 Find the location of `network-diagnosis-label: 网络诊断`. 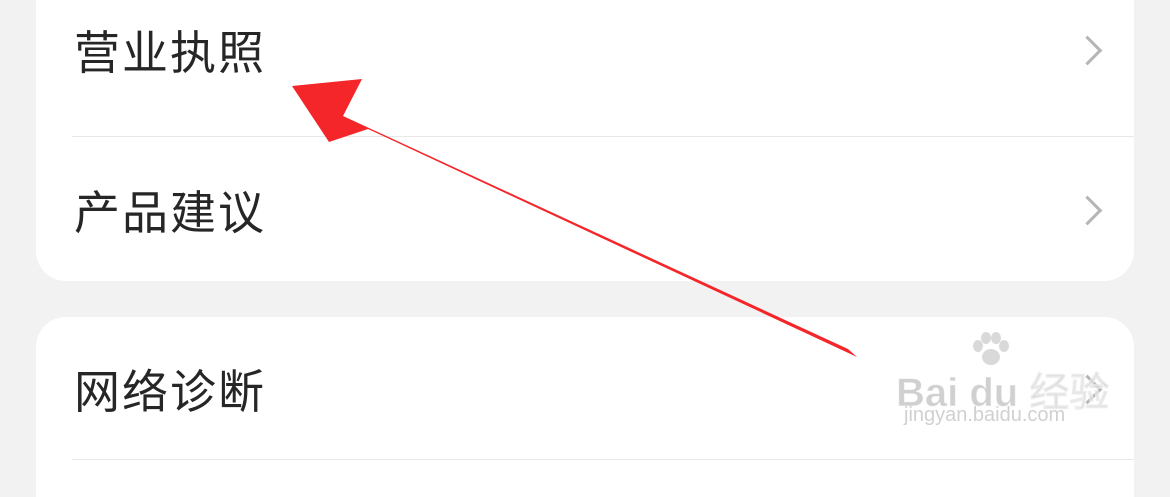

network-diagnosis-label: 网络诊断 is located at coordinates (170, 392).